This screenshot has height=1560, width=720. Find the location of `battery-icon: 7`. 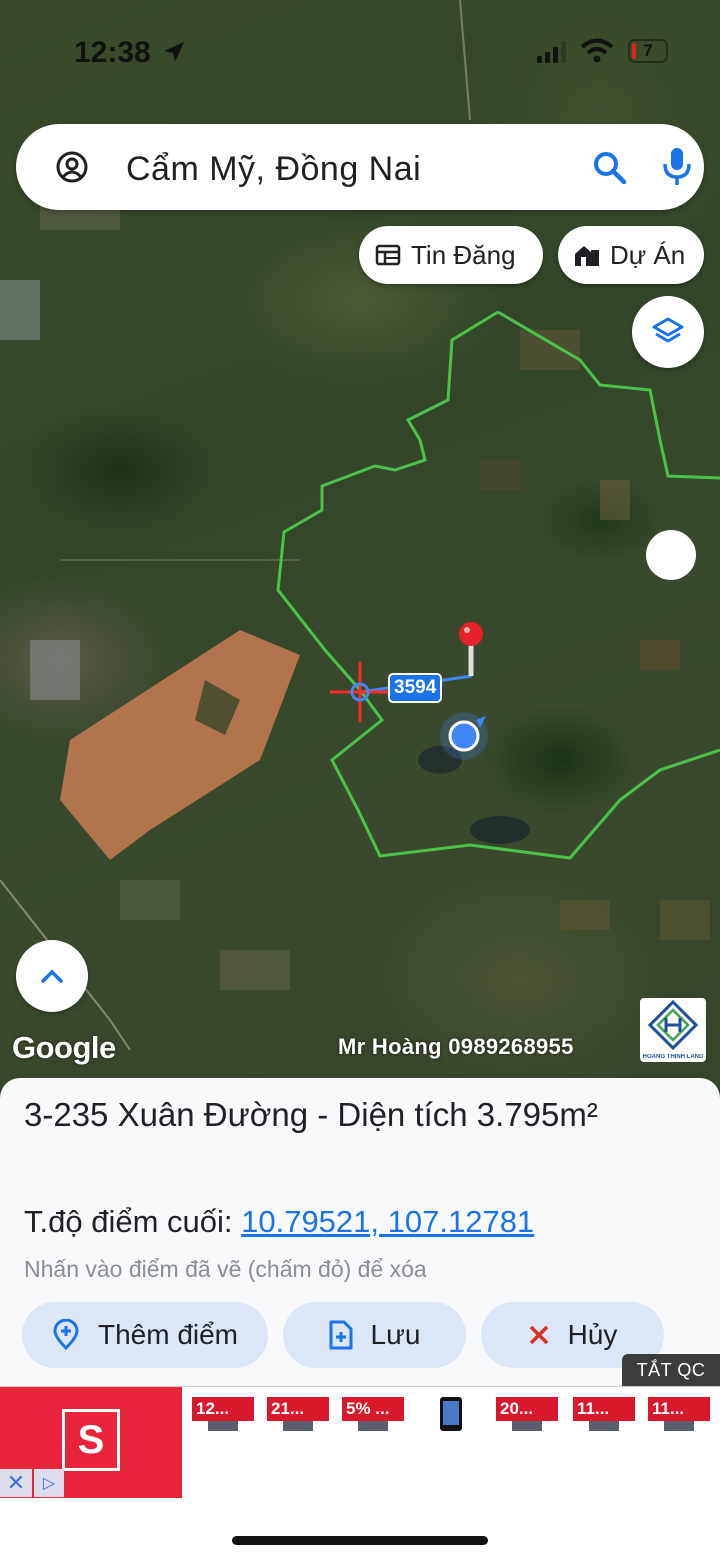

battery-icon: 7 is located at coordinates (648, 51).